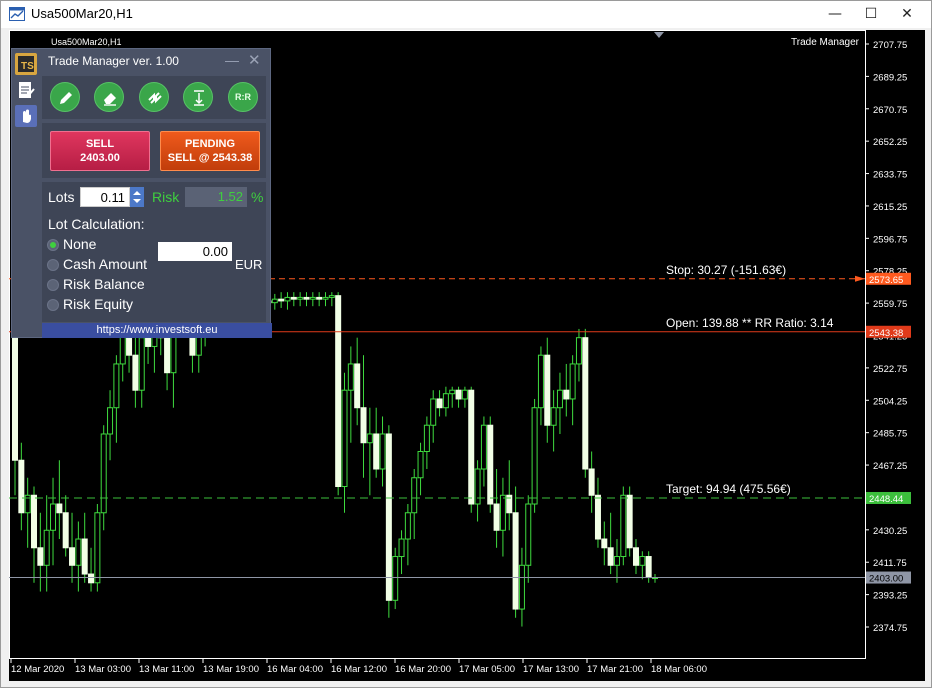 The image size is (932, 688). I want to click on price-tick-label: 2393.25, so click(890, 596).